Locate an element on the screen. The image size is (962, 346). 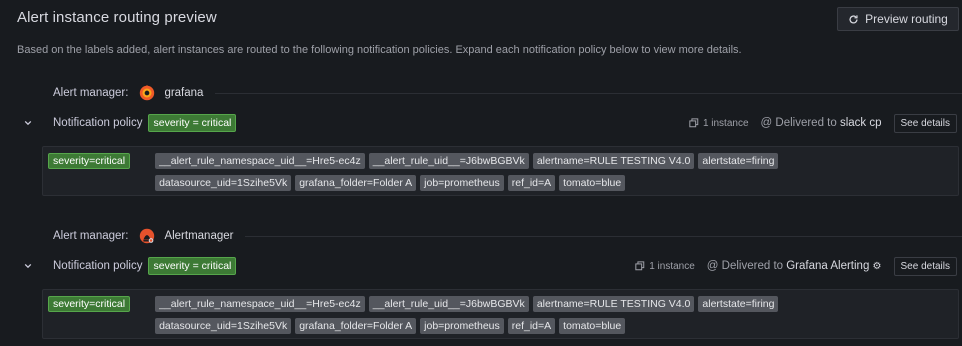
refresh-icon is located at coordinates (853, 19).